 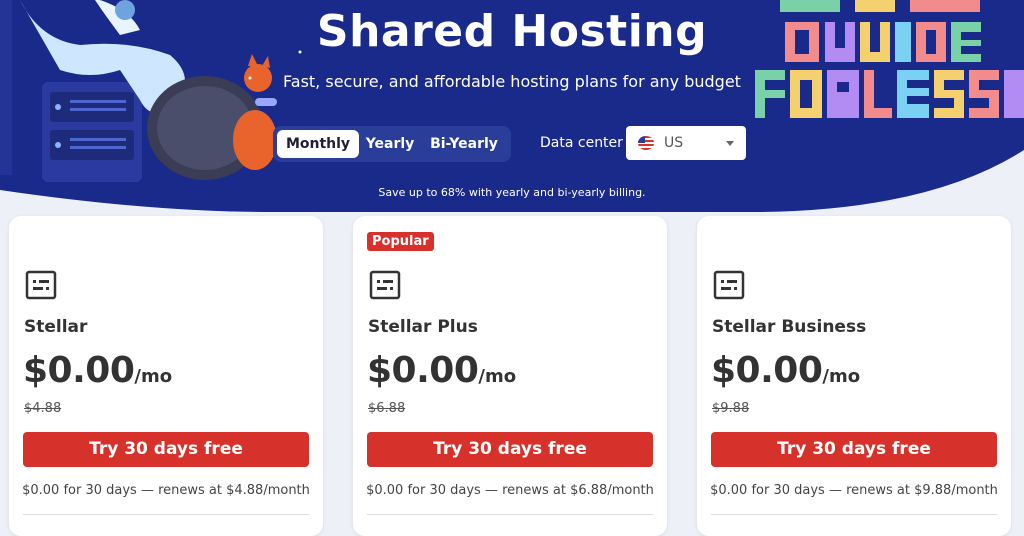 What do you see at coordinates (387, 408) in the screenshot?
I see `plan-old-price: $6.88` at bounding box center [387, 408].